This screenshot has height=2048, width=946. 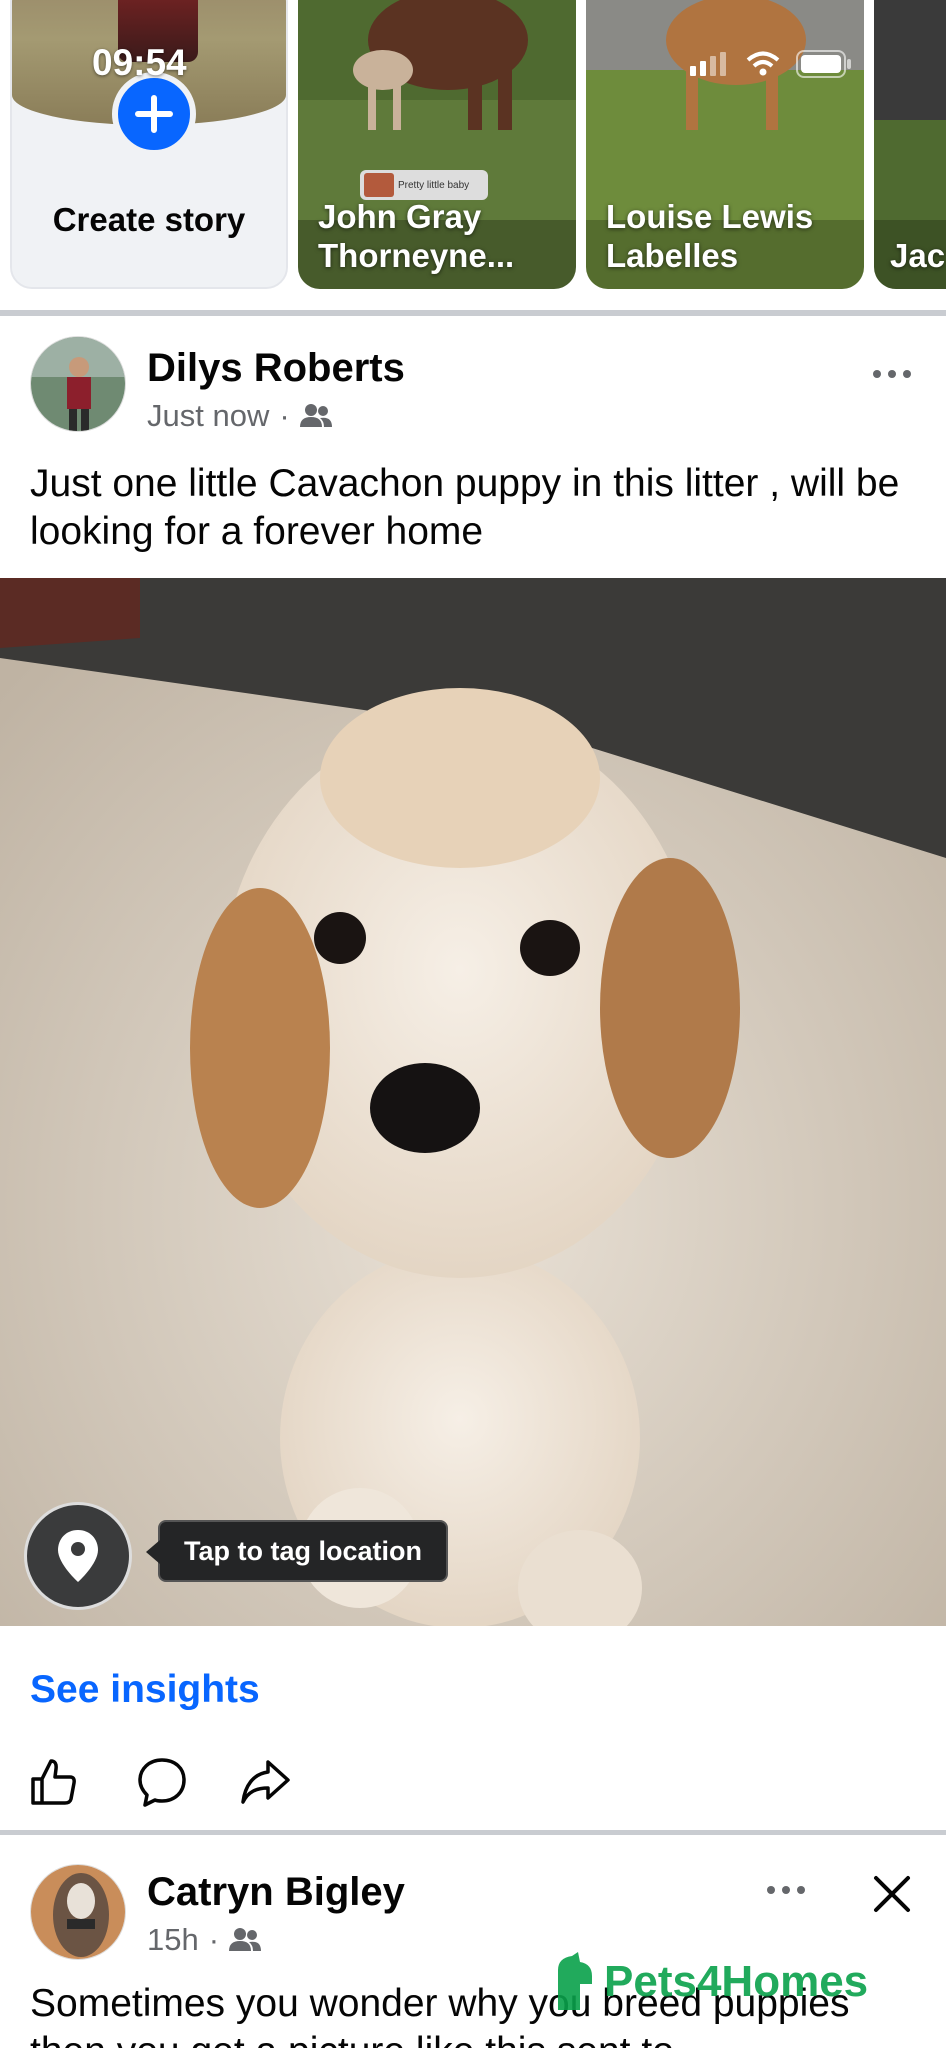 What do you see at coordinates (204, 1940) in the screenshot?
I see `post-meta: 15h ·` at bounding box center [204, 1940].